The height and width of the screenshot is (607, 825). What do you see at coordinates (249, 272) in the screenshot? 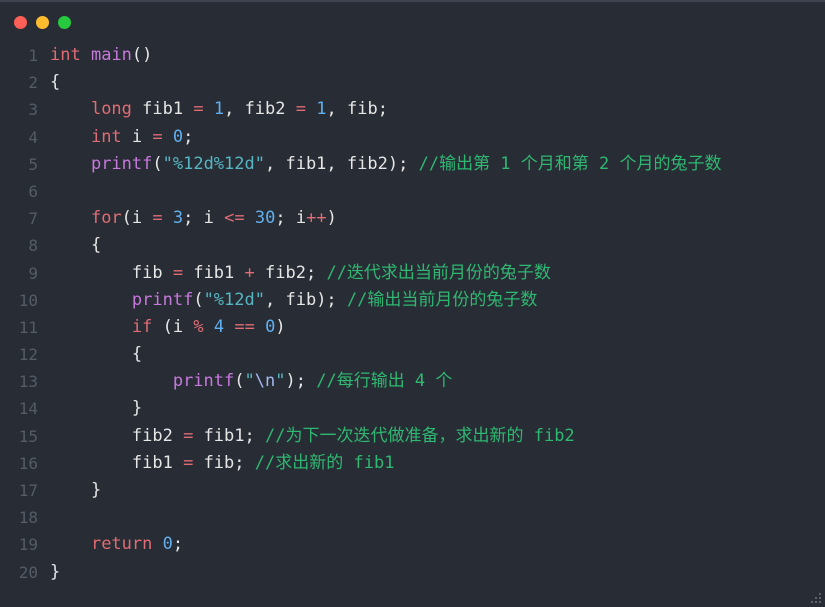
I see `token-op: +` at bounding box center [249, 272].